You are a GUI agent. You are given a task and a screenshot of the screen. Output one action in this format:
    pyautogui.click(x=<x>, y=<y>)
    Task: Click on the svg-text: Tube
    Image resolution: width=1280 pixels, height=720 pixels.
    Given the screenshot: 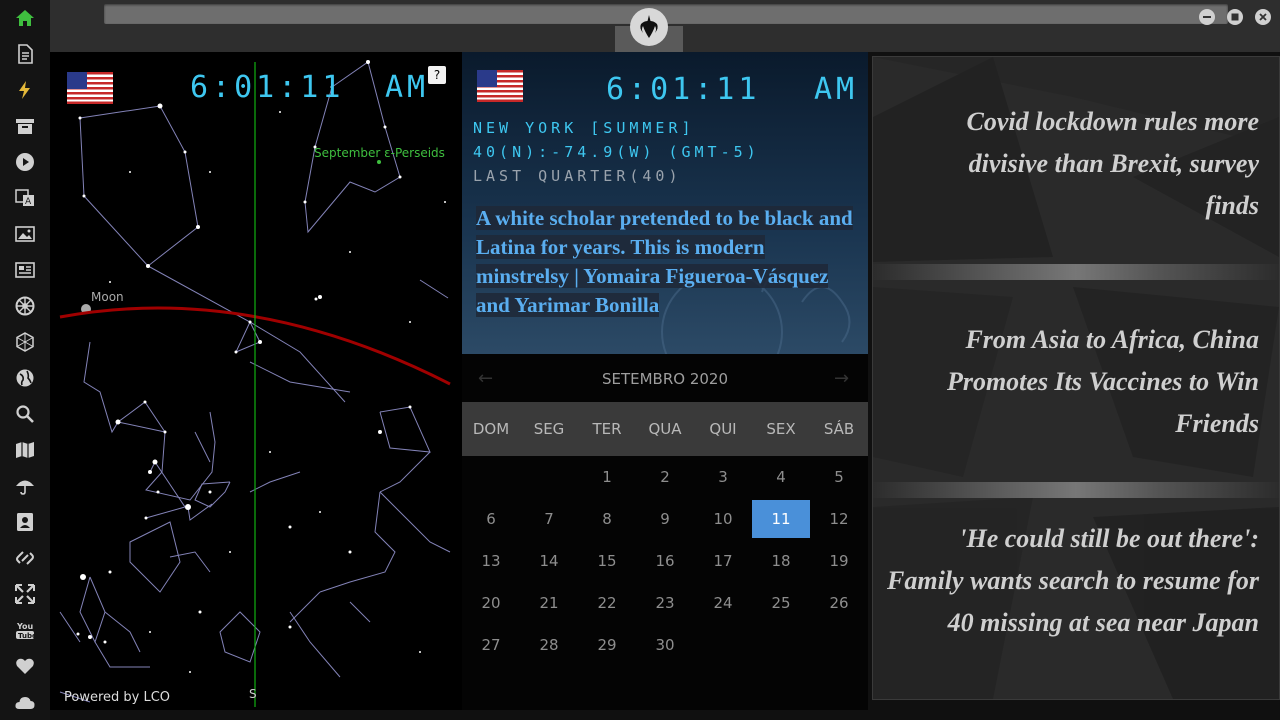 What is the action you would take?
    pyautogui.click(x=26, y=636)
    